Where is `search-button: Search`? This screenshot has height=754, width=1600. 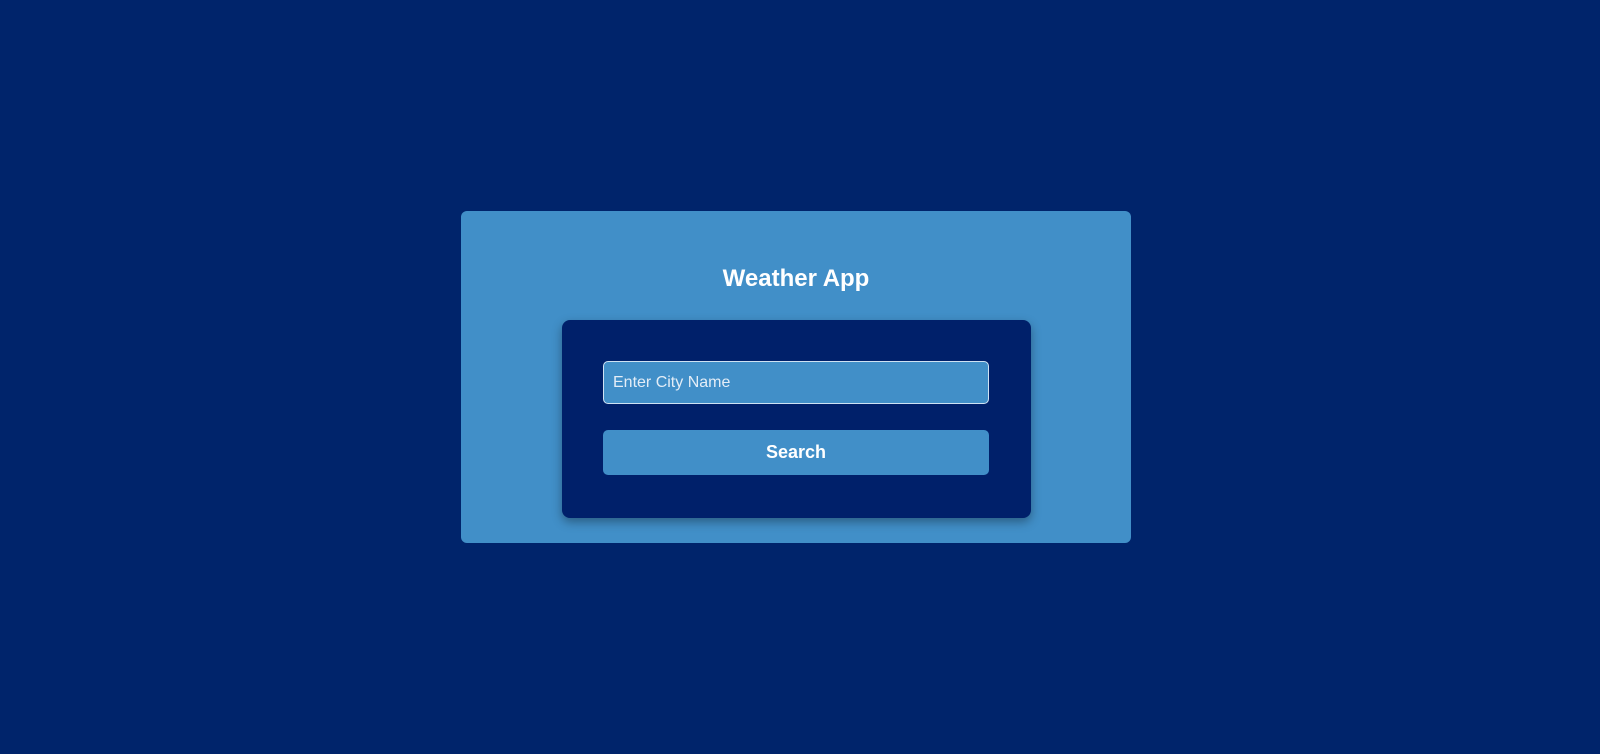 search-button: Search is located at coordinates (796, 452).